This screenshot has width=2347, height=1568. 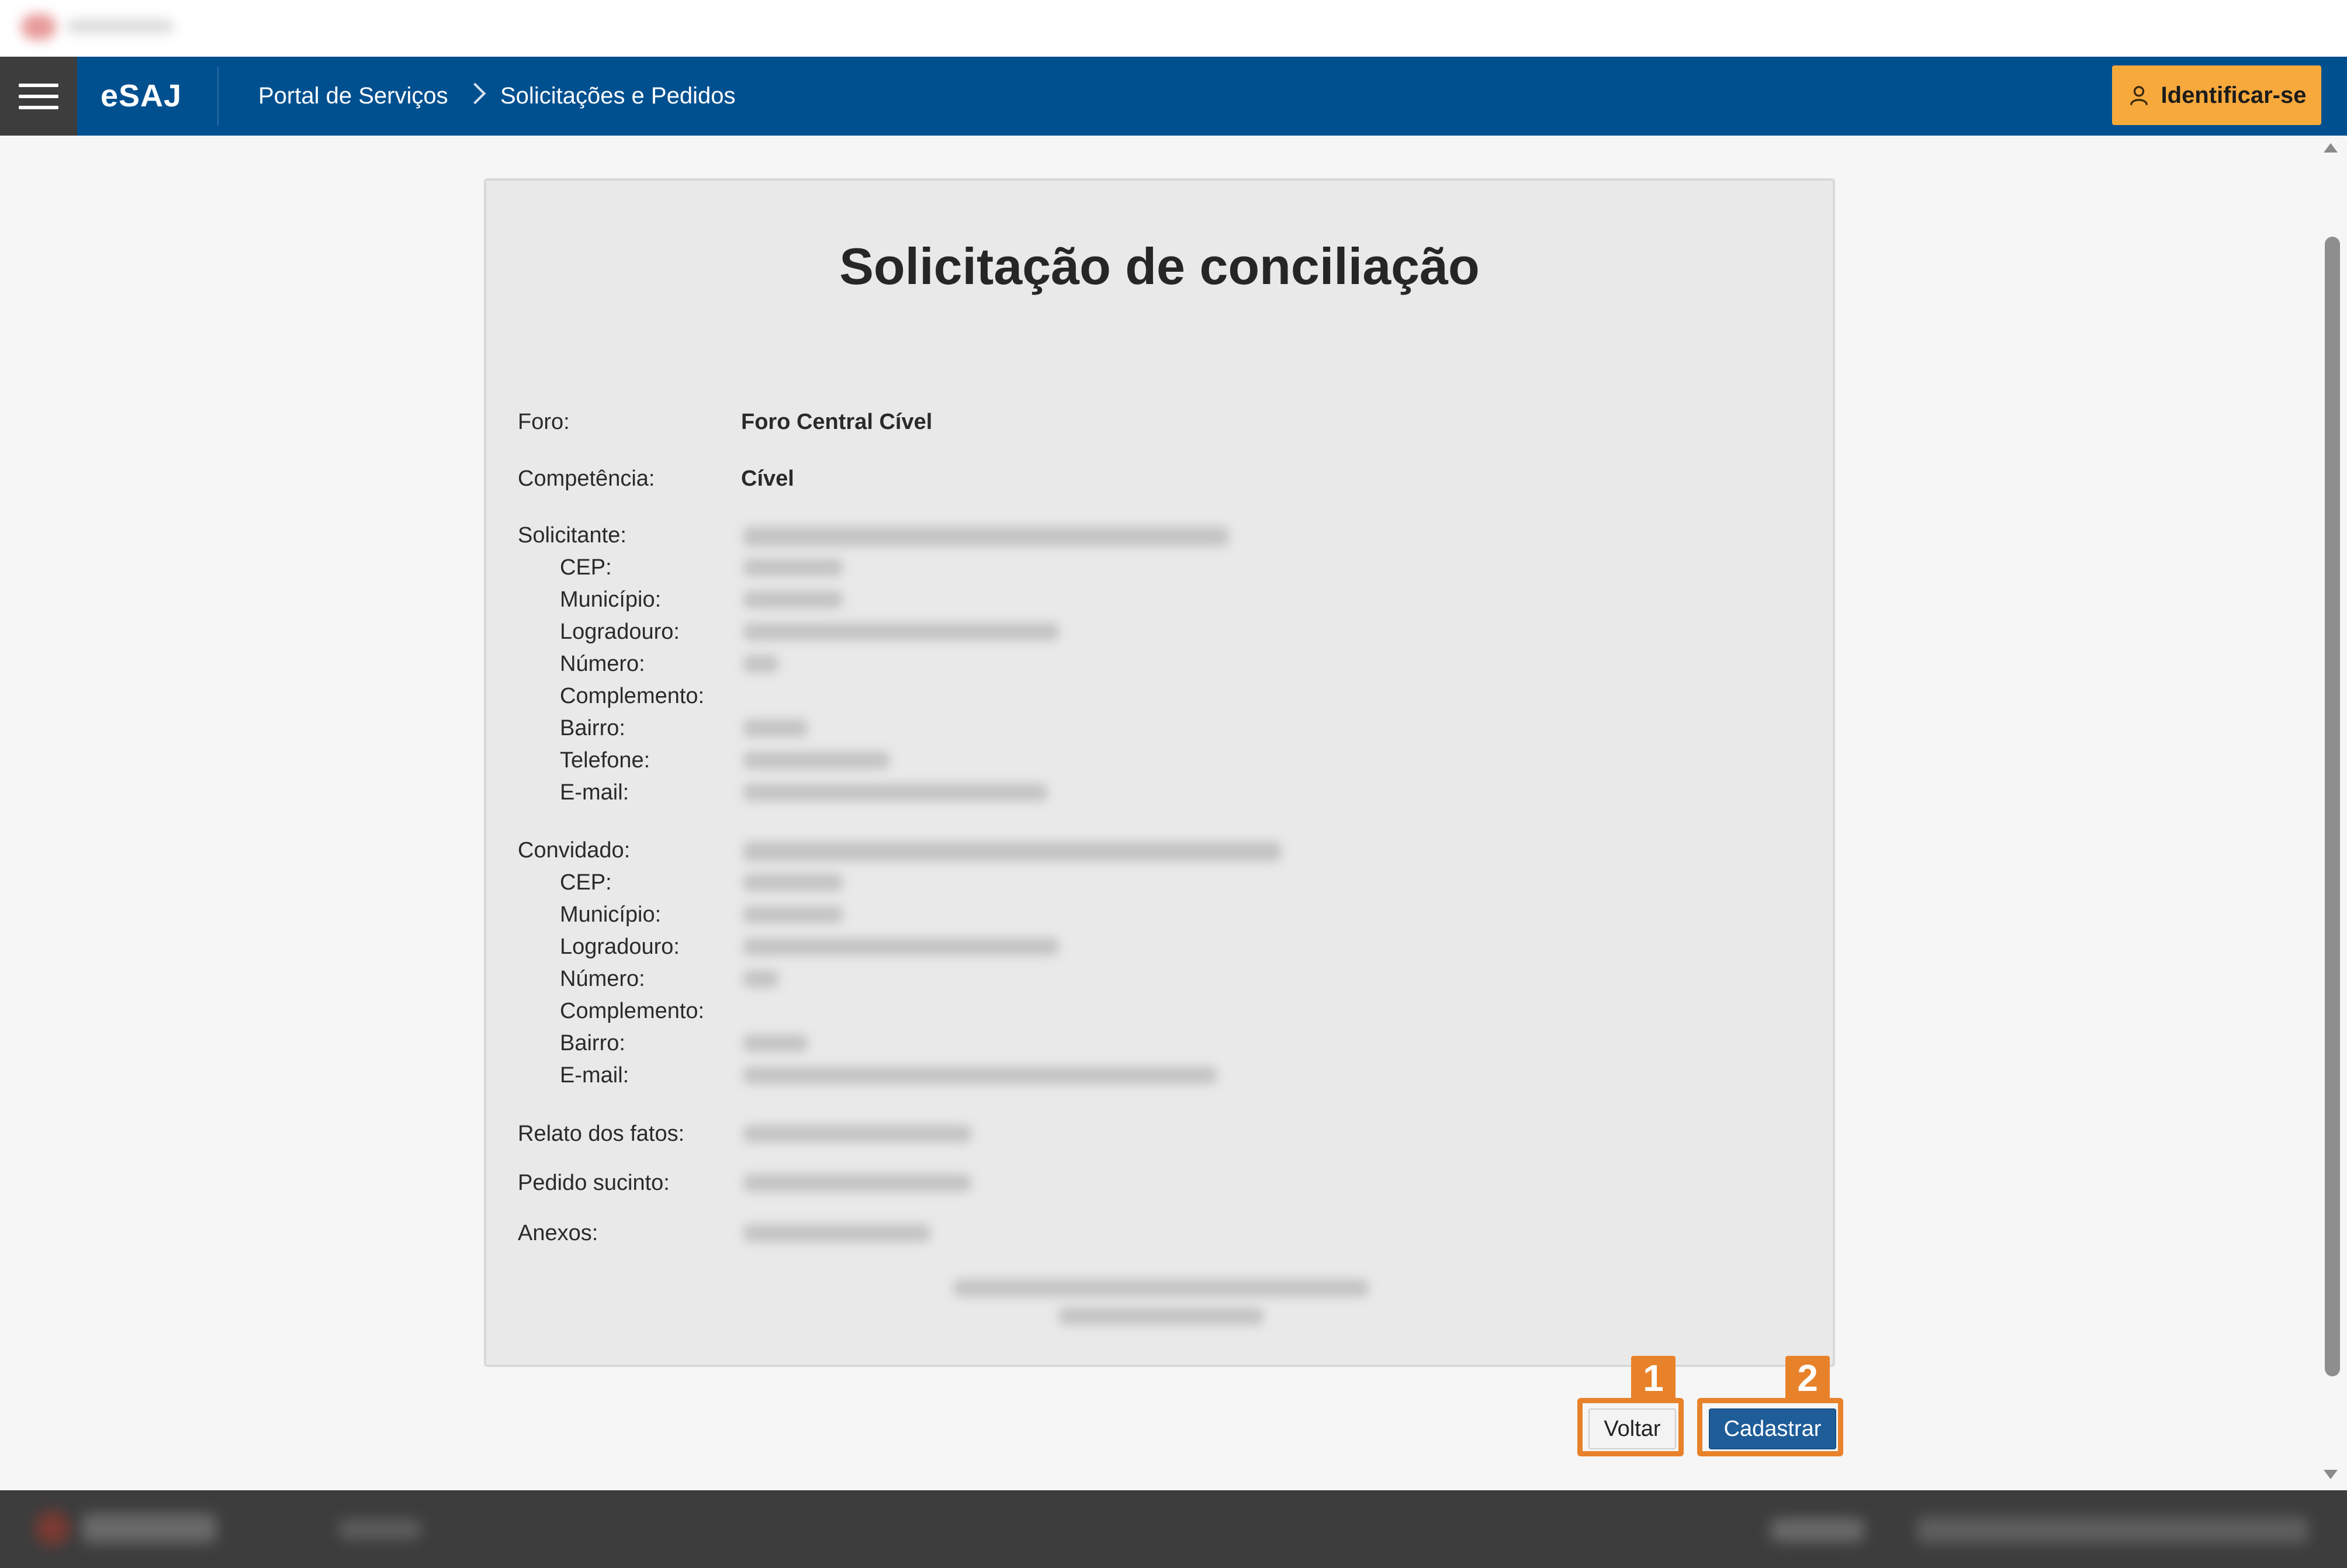 What do you see at coordinates (793, 914) in the screenshot?
I see `redacted-convidado-municipio` at bounding box center [793, 914].